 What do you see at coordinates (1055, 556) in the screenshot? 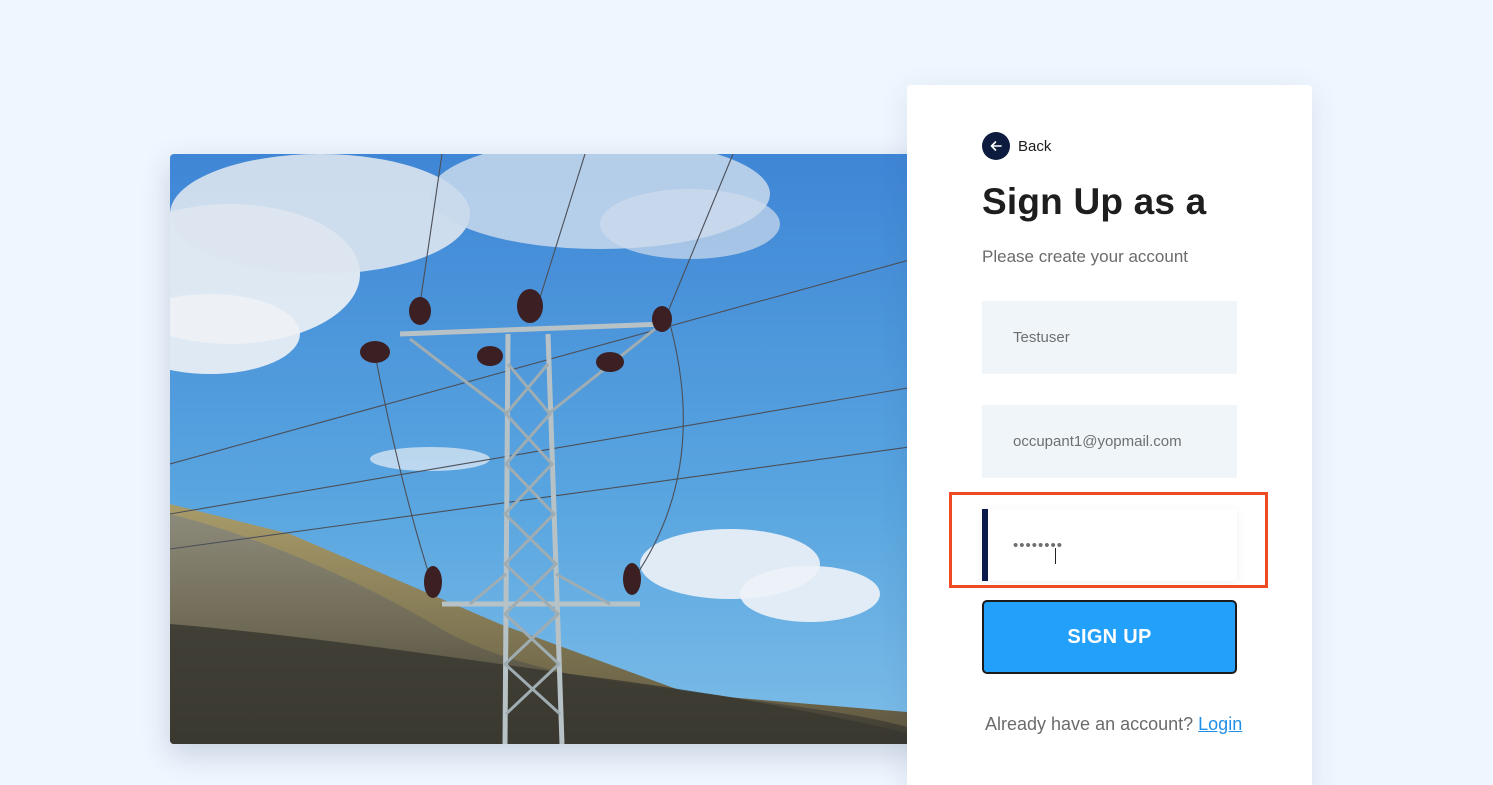
I see `text-cursor` at bounding box center [1055, 556].